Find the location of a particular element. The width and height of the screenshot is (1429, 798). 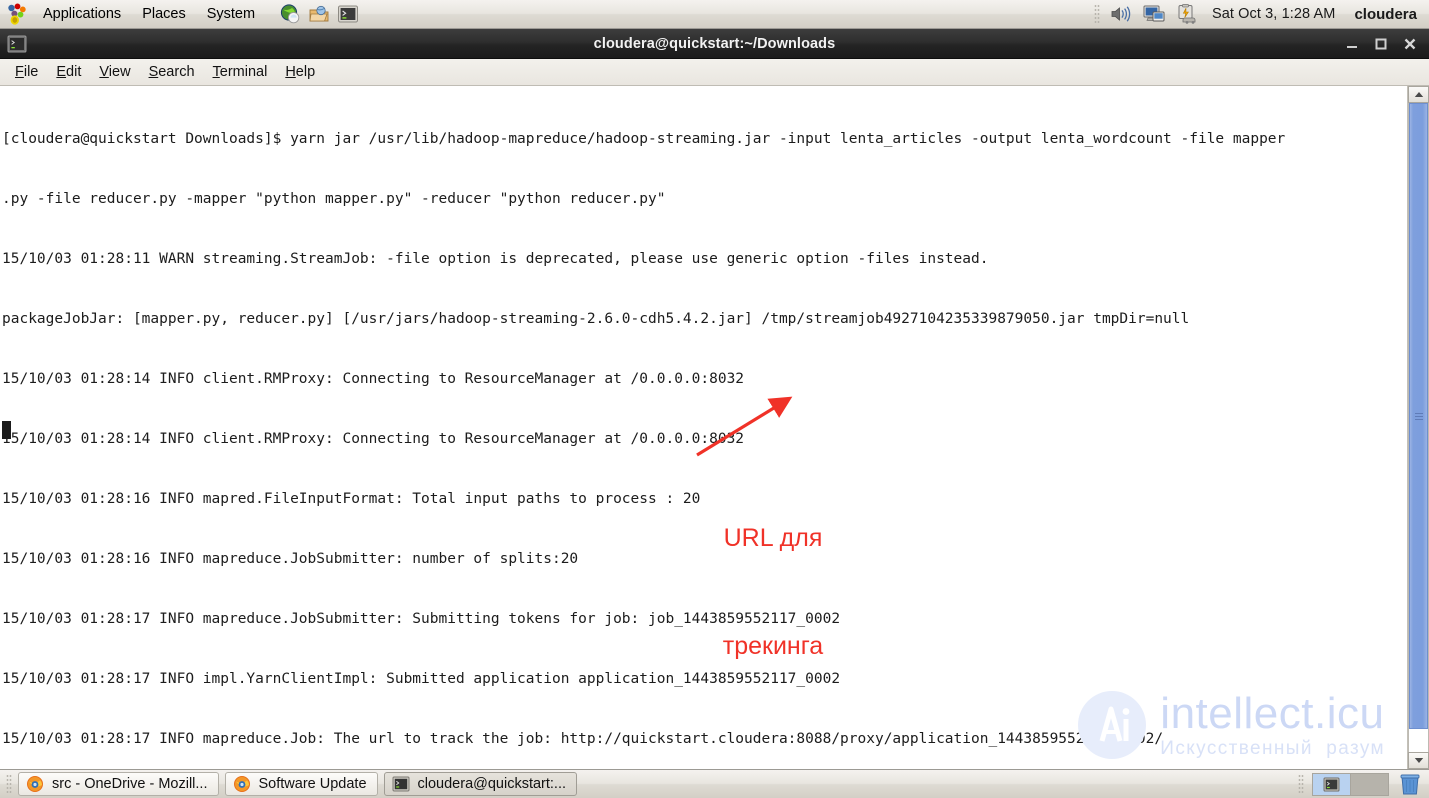

maximize-button is located at coordinates (1380, 43).